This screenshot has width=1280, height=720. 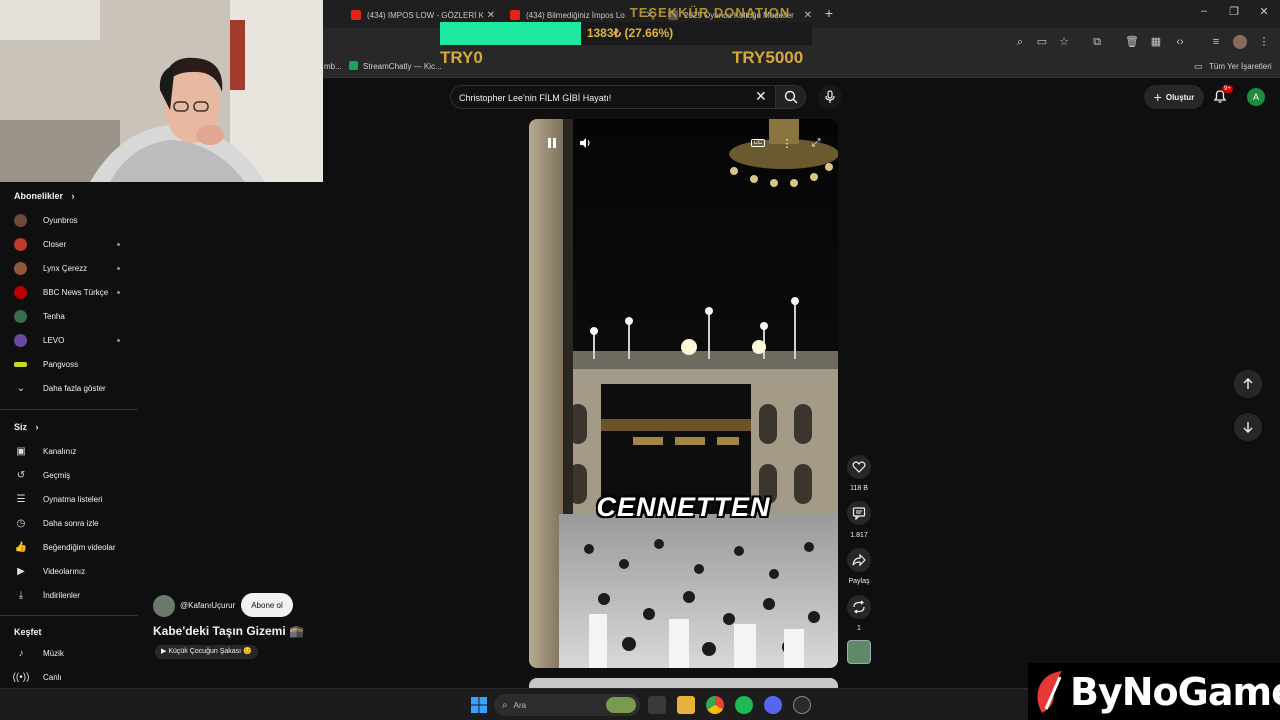 I want to click on file-explorer-icon, so click(x=686, y=705).